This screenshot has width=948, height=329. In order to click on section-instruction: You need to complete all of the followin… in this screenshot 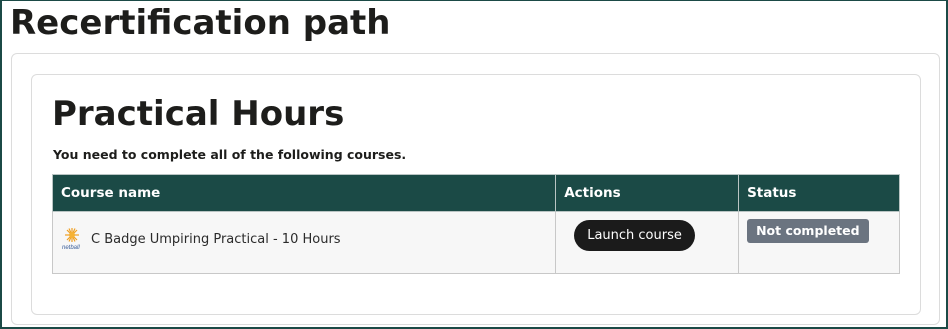, I will do `click(230, 154)`.